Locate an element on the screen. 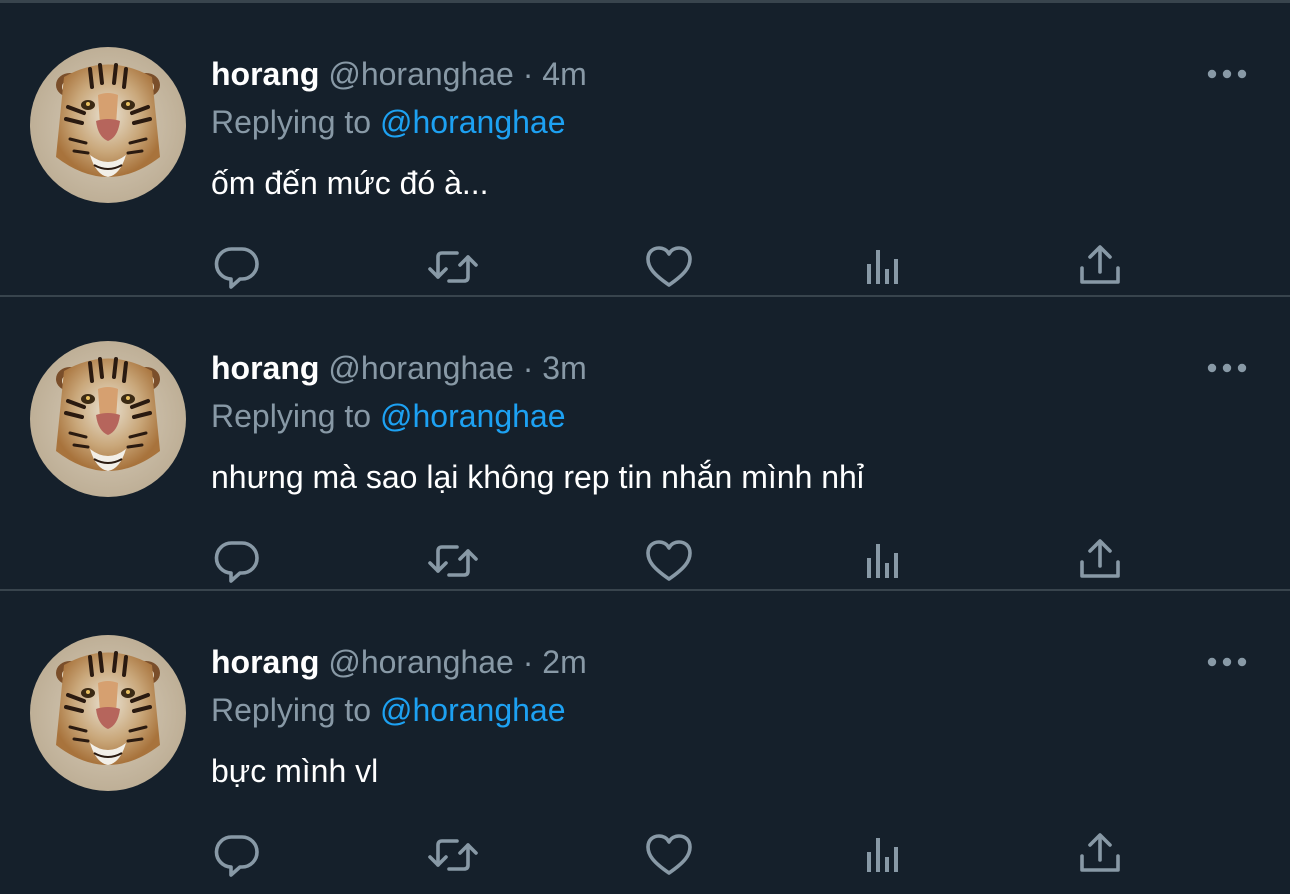 This screenshot has width=1290, height=894. tweet-header: horang @horanghae · 4m is located at coordinates (399, 74).